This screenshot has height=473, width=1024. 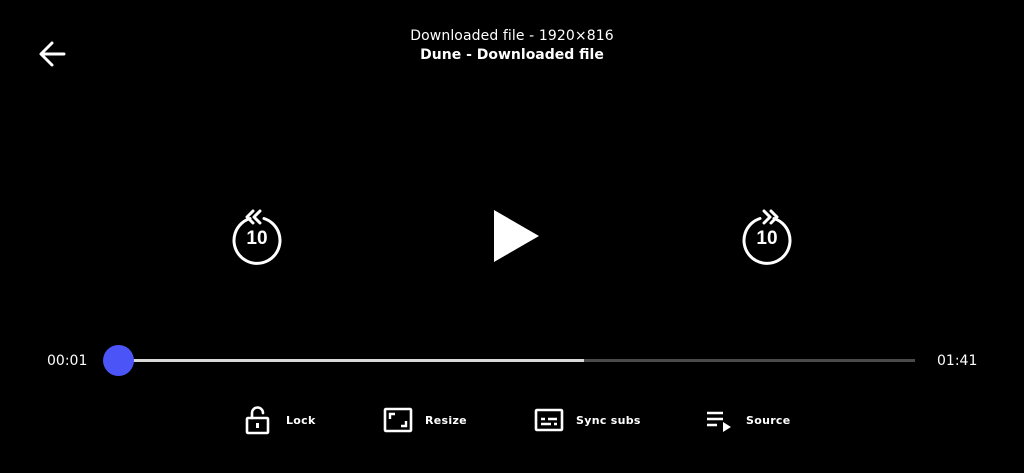 I want to click on video-title: Dune - Downloaded file, so click(x=512, y=55).